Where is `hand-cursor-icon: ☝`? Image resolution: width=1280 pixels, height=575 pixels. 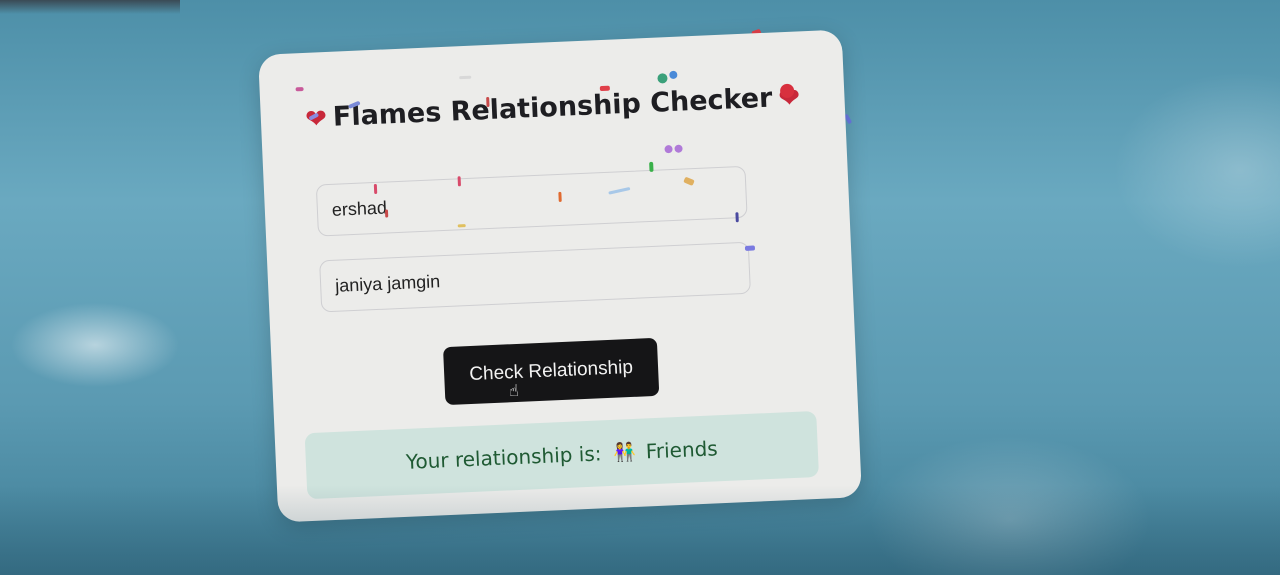 hand-cursor-icon: ☝ is located at coordinates (514, 390).